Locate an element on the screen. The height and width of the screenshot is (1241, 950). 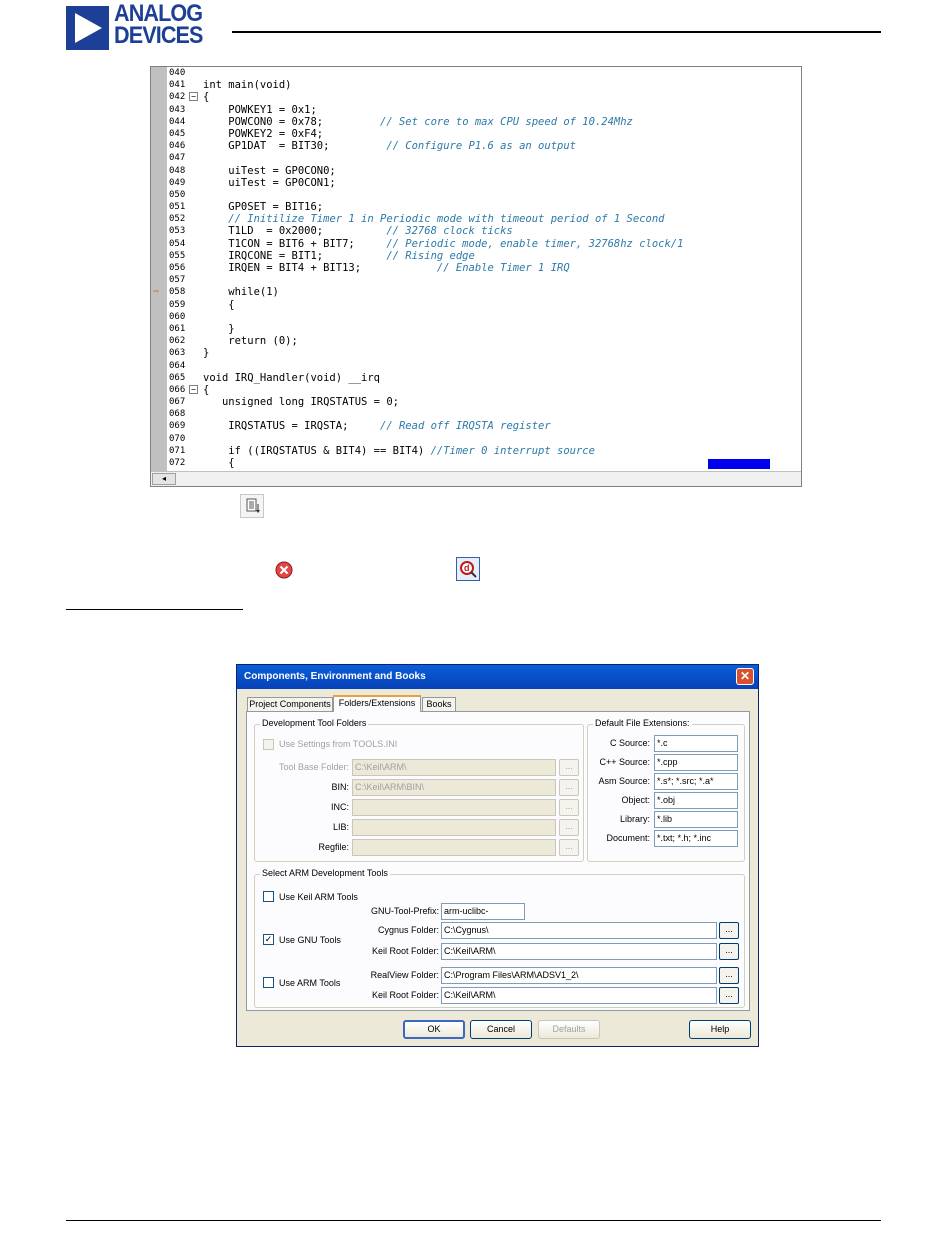
ok-button: OK is located at coordinates (434, 1029).